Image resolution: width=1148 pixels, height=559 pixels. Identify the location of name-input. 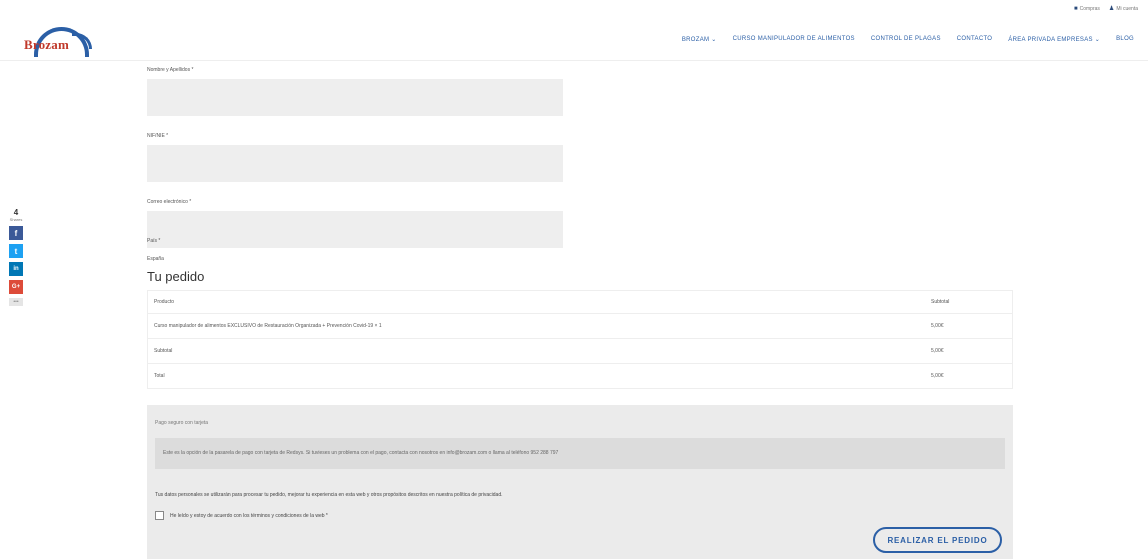
(355, 97).